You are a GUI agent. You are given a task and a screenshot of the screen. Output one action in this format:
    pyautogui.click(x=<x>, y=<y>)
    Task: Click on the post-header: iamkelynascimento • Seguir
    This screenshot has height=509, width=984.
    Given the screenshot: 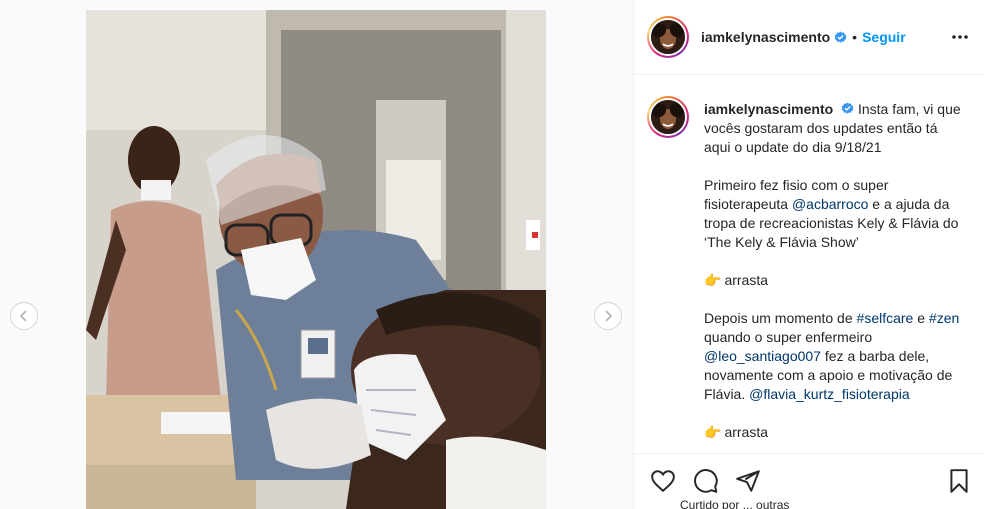 What is the action you would take?
    pyautogui.click(x=809, y=37)
    